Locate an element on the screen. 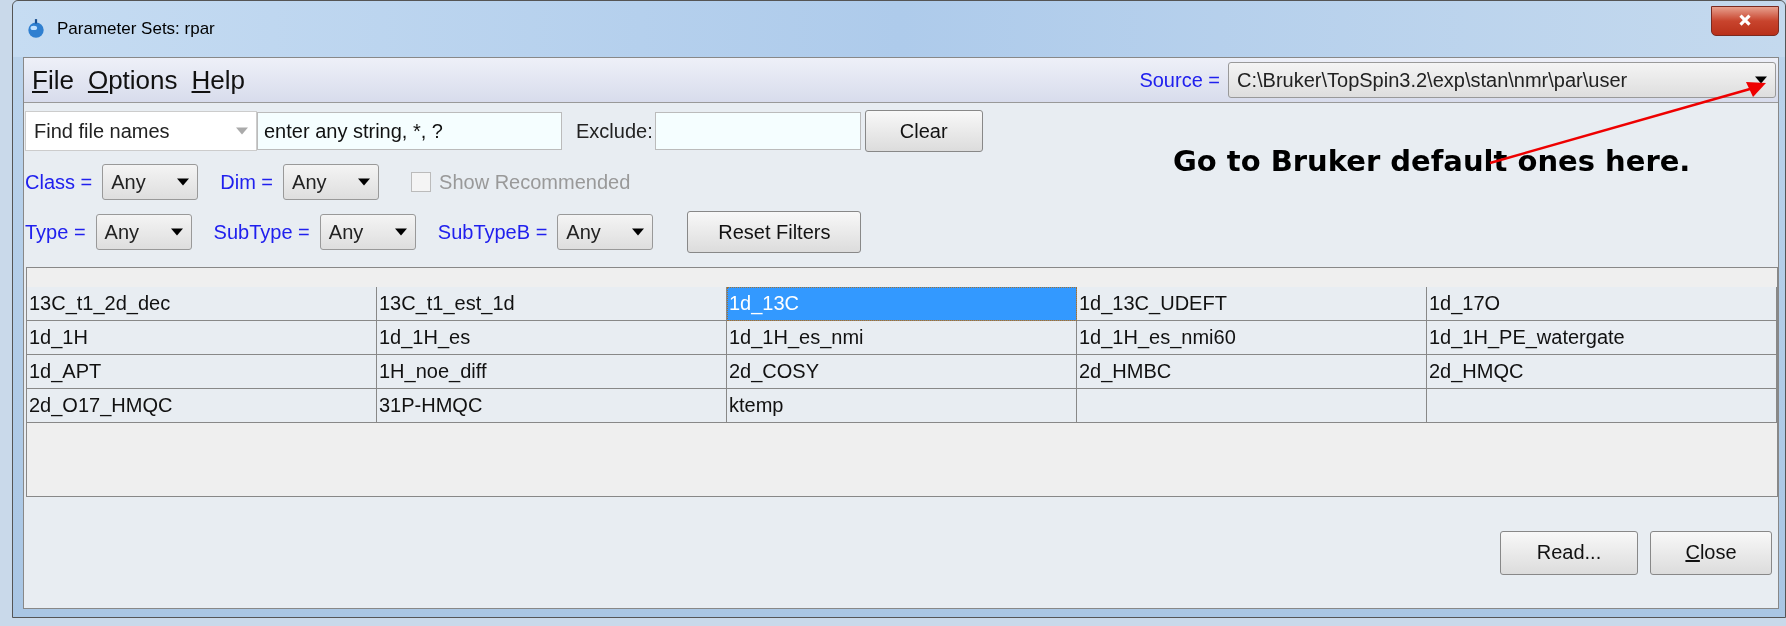  checkbox-label: Show Recommended is located at coordinates (535, 182).